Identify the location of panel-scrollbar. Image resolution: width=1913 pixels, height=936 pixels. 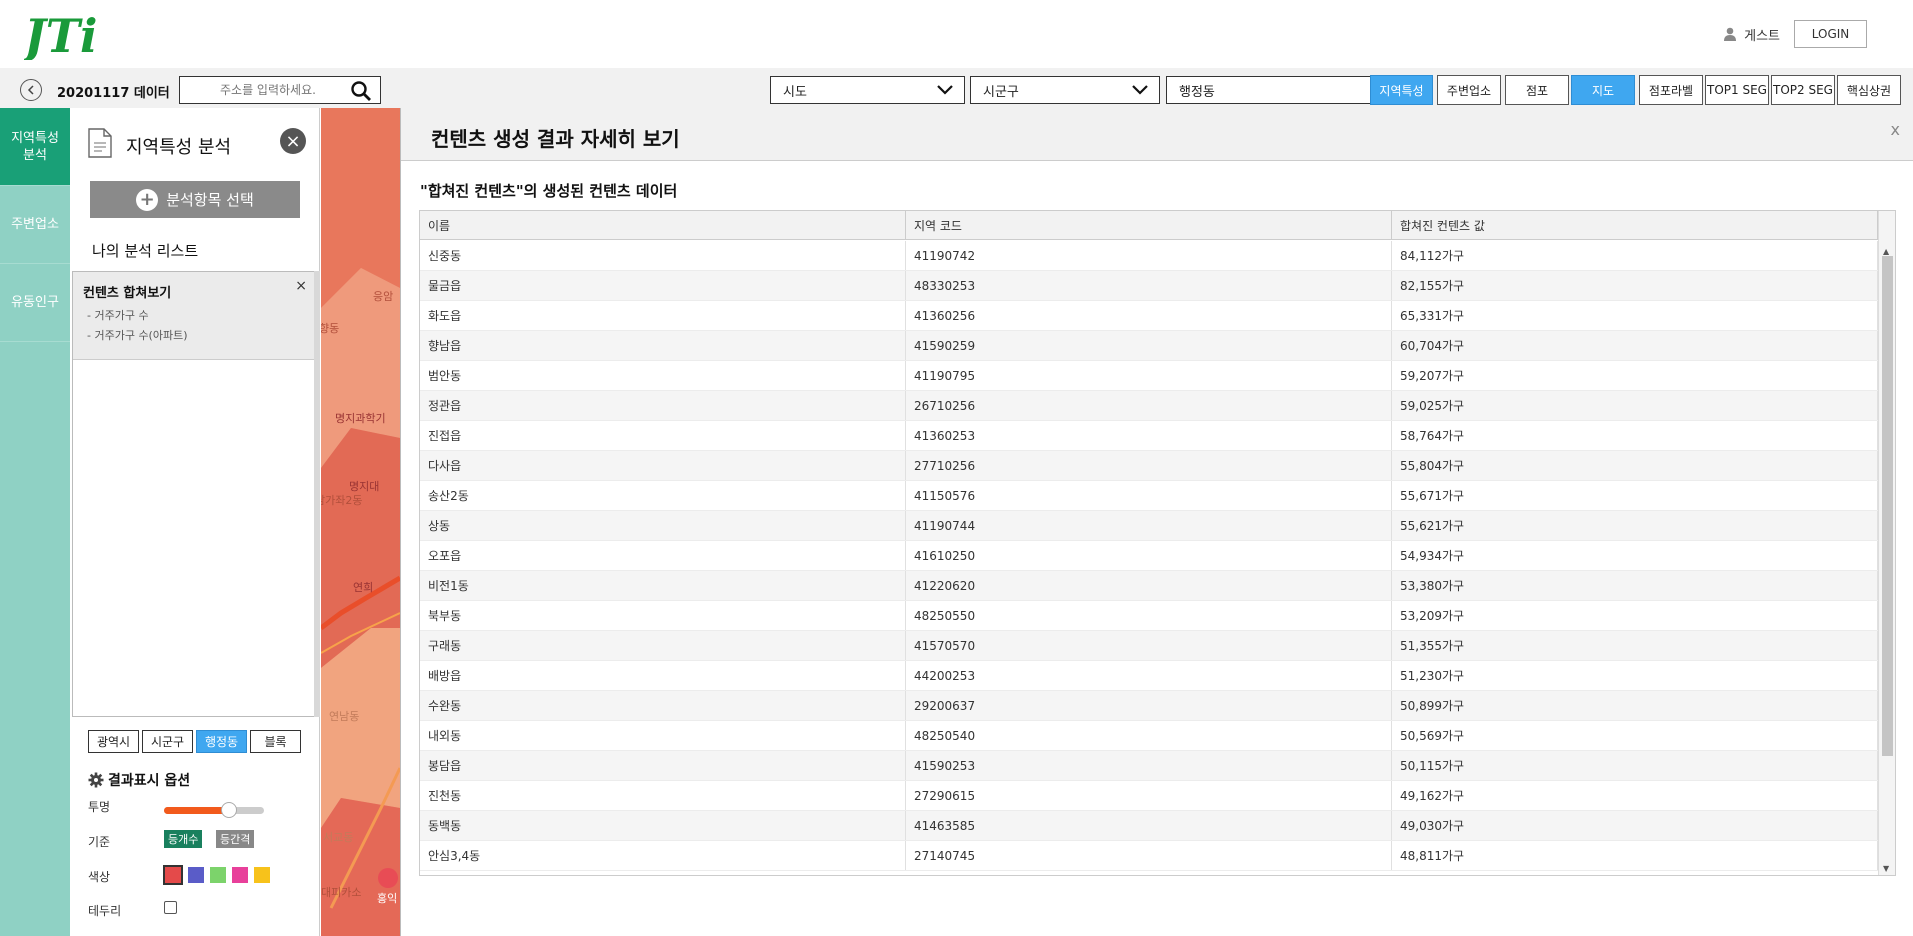
(317, 494).